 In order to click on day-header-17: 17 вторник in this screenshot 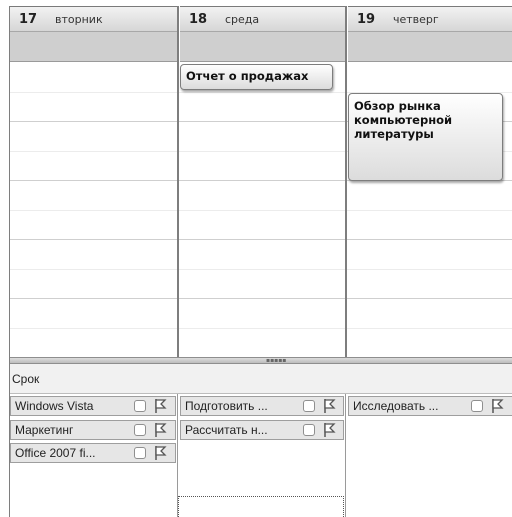, I will do `click(94, 19)`.